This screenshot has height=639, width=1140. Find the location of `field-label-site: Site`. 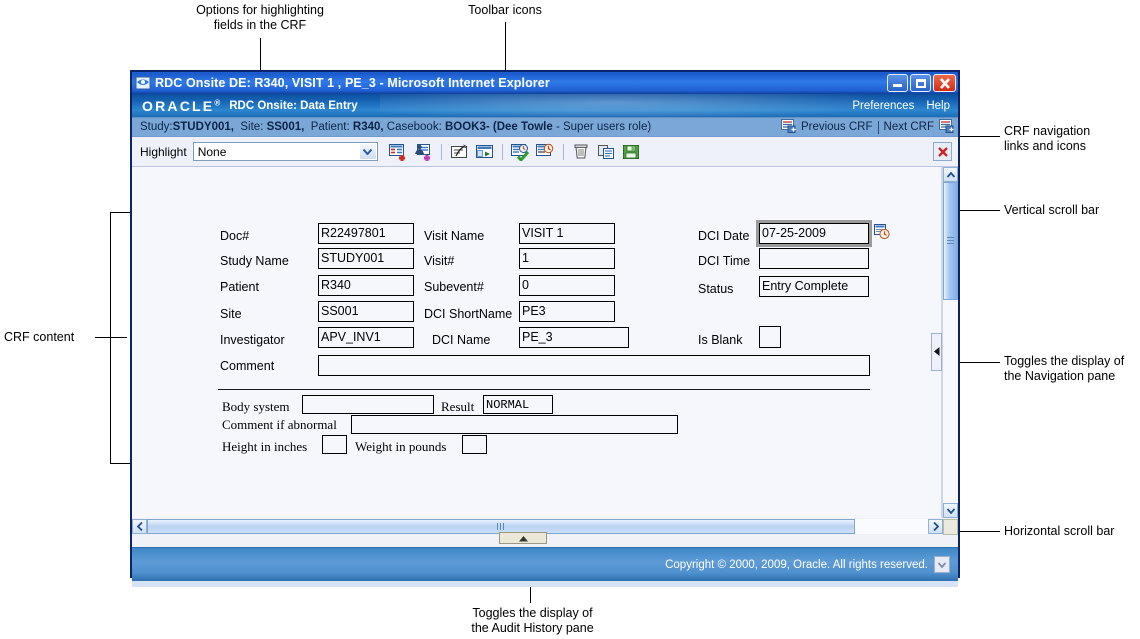

field-label-site: Site is located at coordinates (231, 314).